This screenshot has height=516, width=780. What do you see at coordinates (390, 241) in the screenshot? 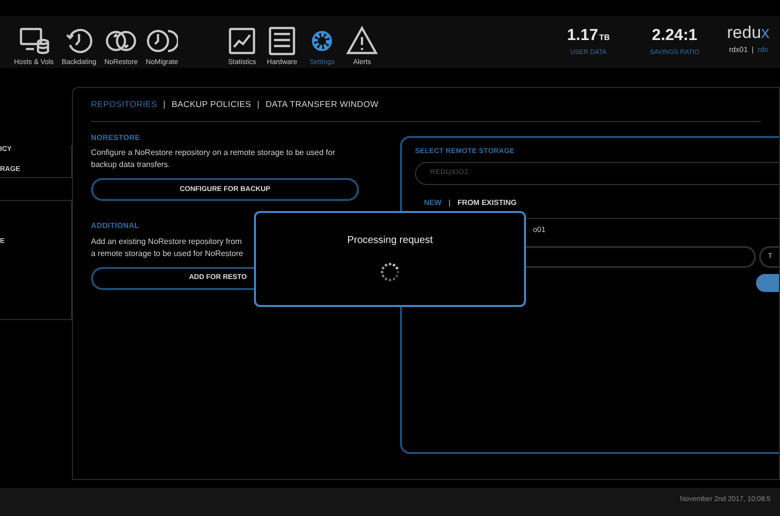
I see `dialog-message: Processing request` at bounding box center [390, 241].